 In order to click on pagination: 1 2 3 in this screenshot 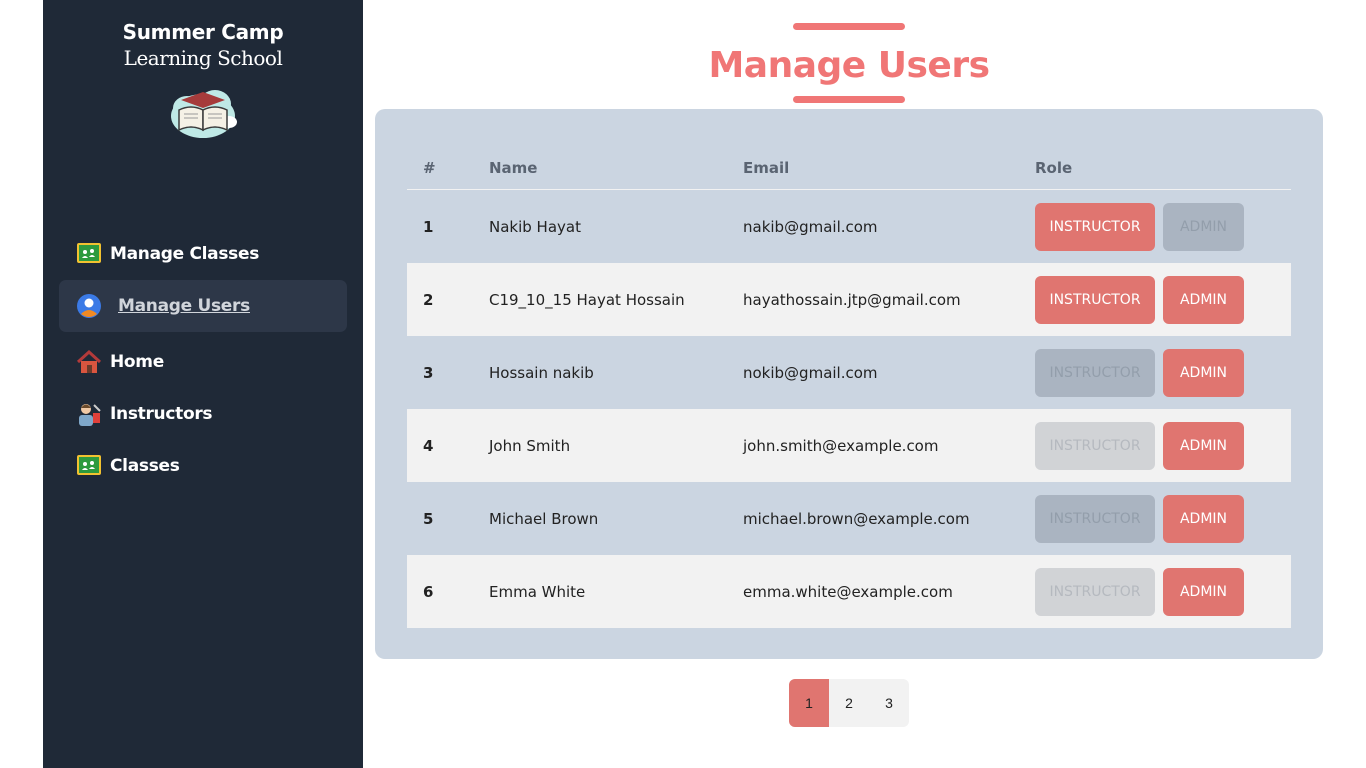, I will do `click(849, 703)`.